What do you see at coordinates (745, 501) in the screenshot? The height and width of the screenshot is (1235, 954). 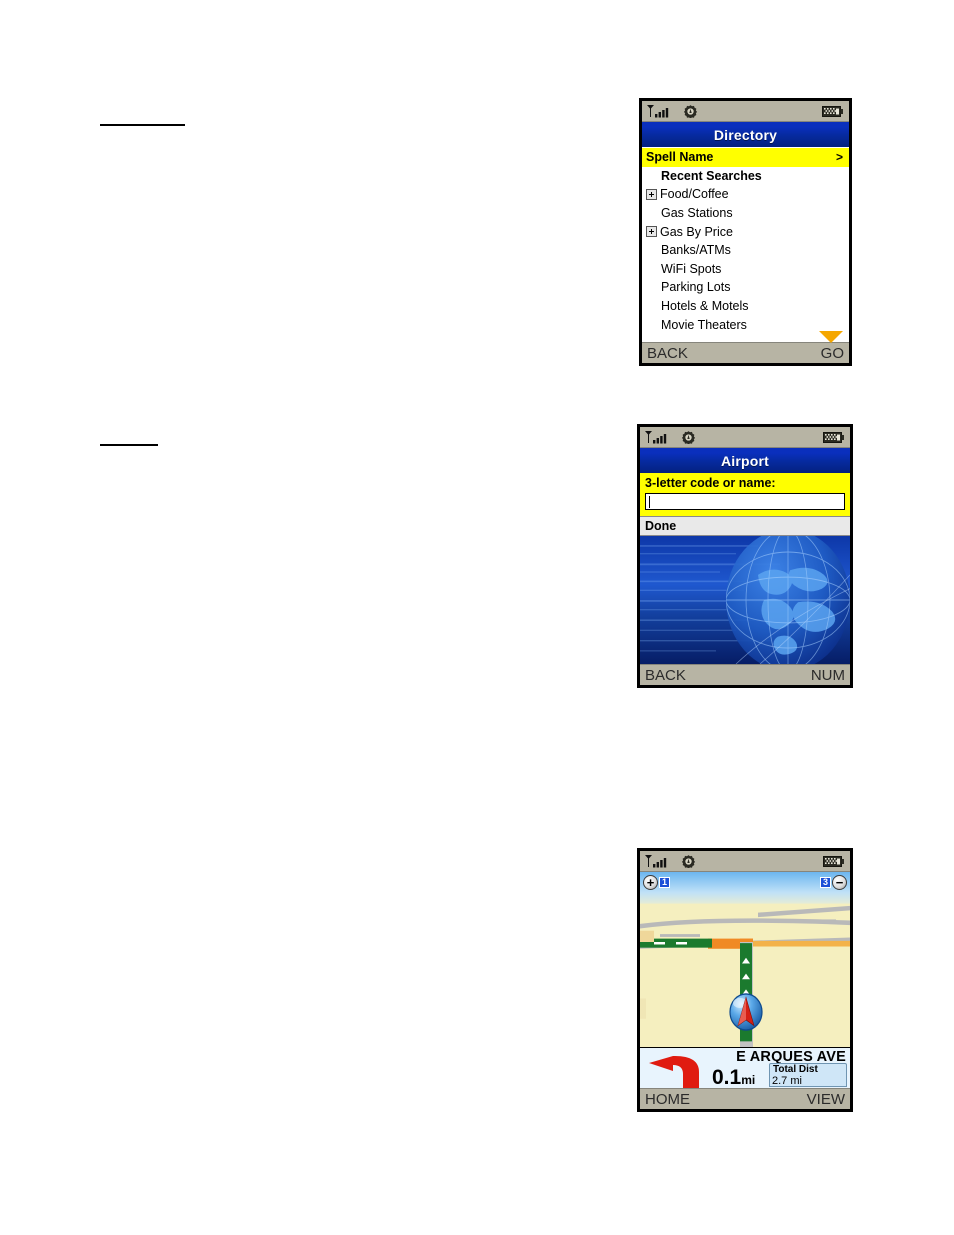 I see `airport-code-input` at bounding box center [745, 501].